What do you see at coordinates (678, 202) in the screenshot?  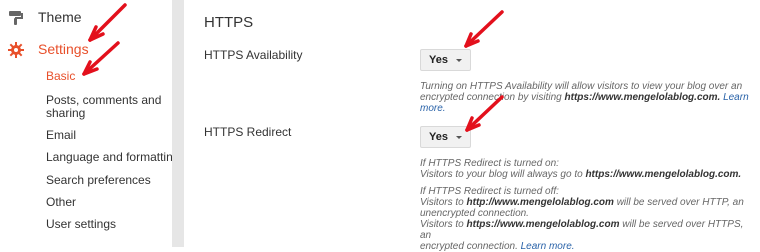 I see `help-text: will be served over HTTP, an` at bounding box center [678, 202].